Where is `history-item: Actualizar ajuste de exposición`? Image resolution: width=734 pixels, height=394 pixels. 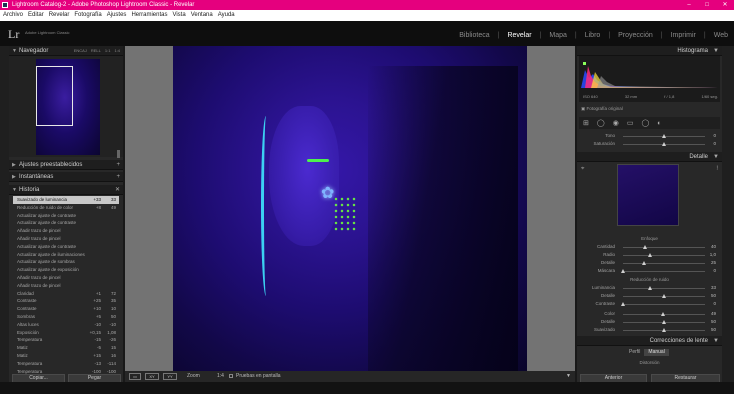
history-item: Actualizar ajuste de exposición is located at coordinates (66, 270).